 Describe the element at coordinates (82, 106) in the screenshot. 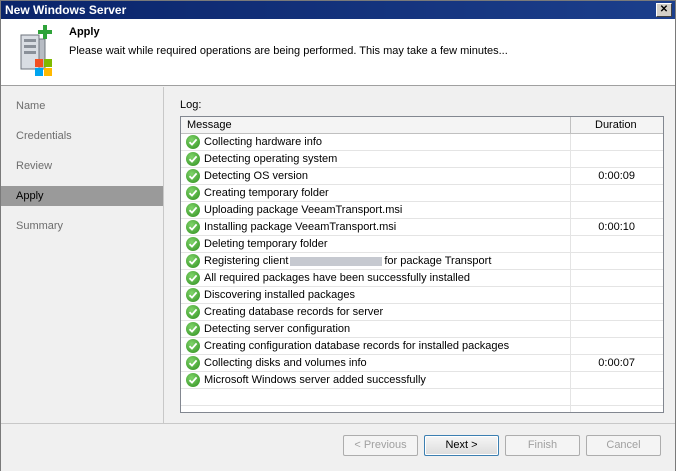

I see `step-name: Name` at that location.